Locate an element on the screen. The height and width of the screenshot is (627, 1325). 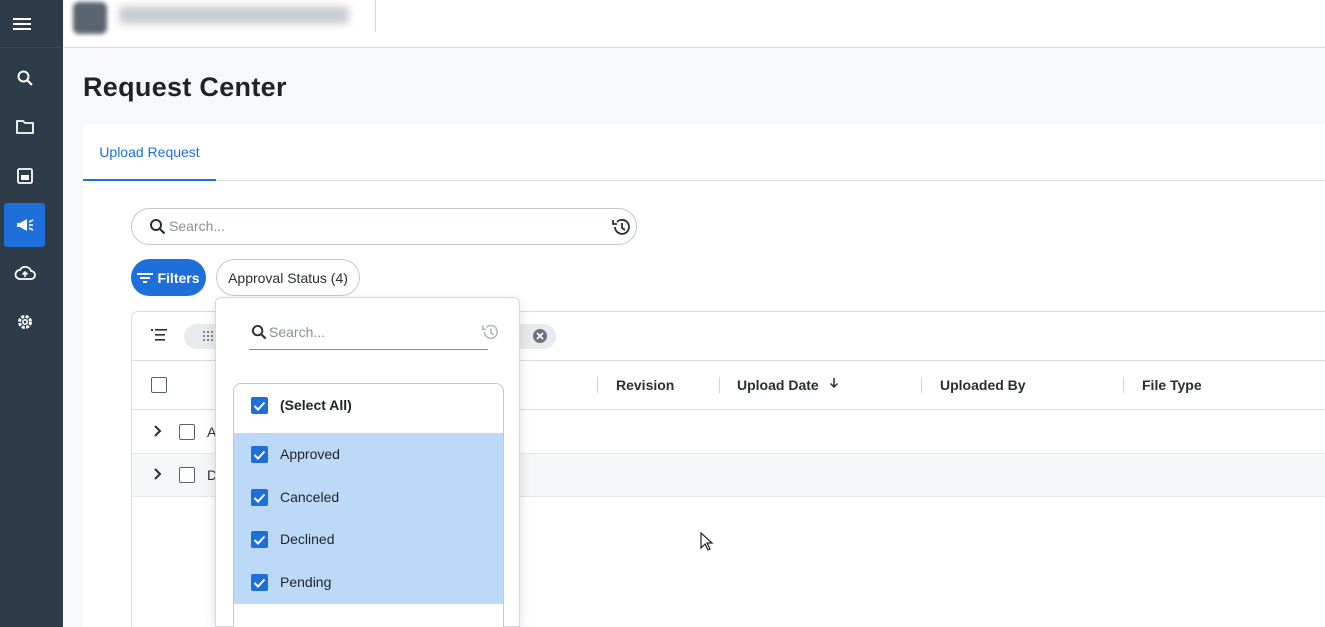
column-header-upload-date-label: Upload Date is located at coordinates (778, 385).